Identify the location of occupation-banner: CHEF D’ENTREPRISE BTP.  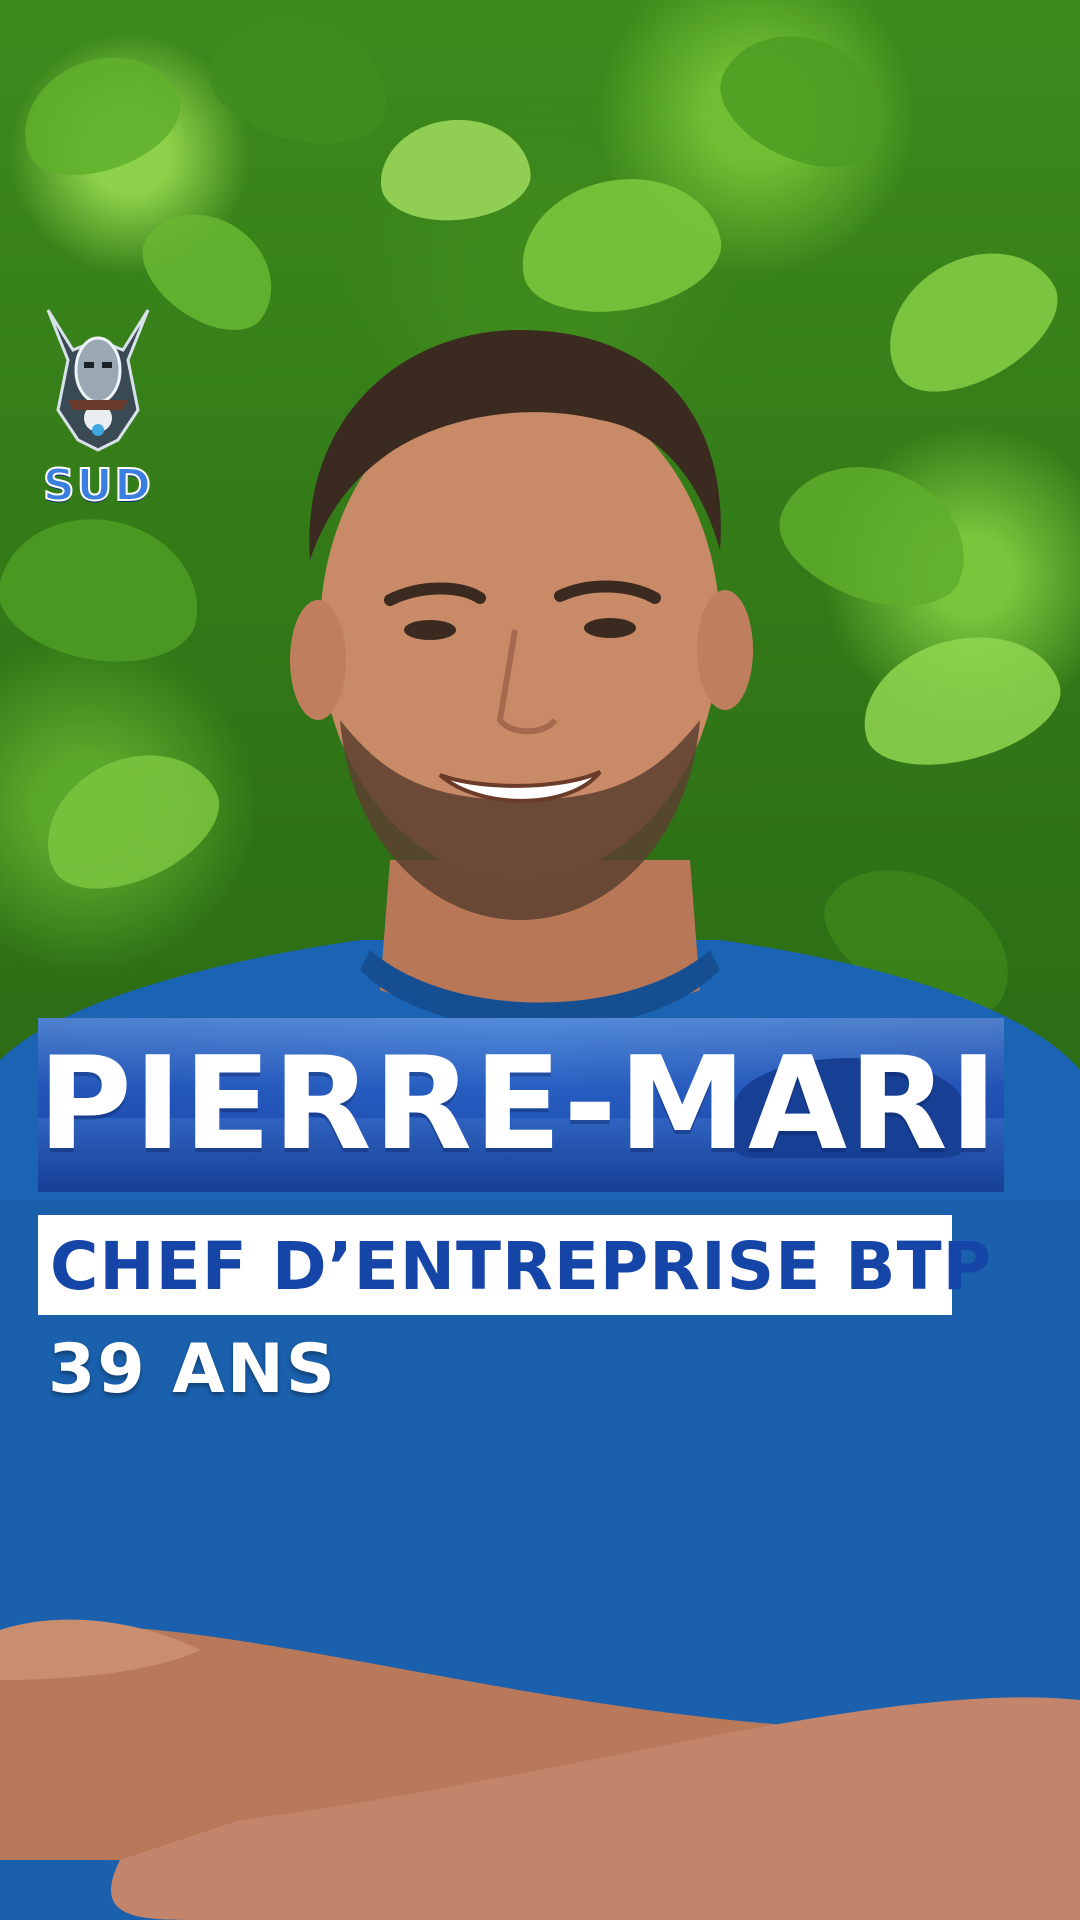
(514, 1265).